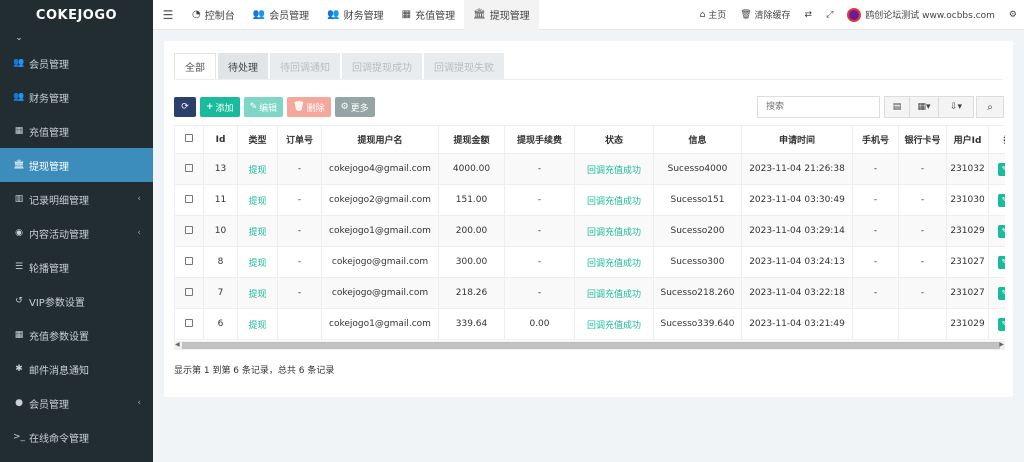 This screenshot has width=1024, height=462. I want to click on edit-button: ✎ 编辑, so click(263, 107).